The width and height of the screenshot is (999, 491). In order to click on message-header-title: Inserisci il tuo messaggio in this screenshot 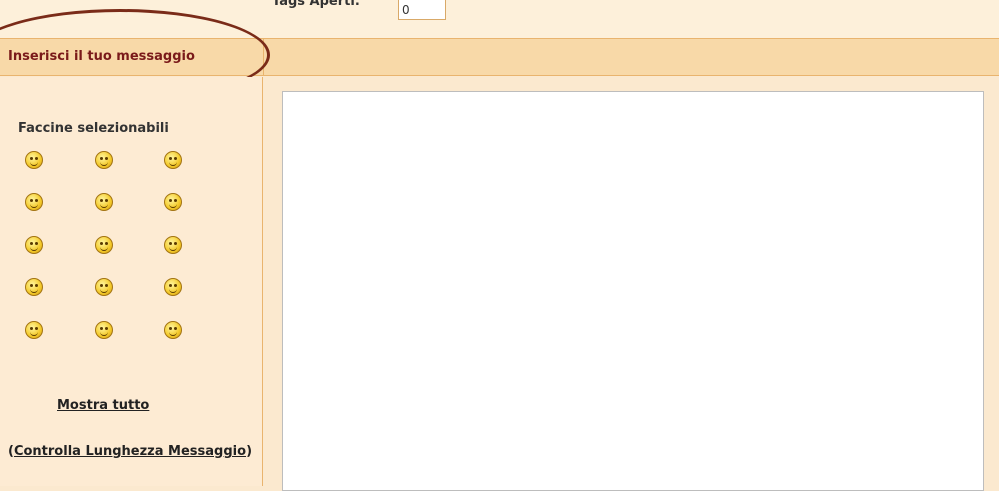, I will do `click(101, 56)`.